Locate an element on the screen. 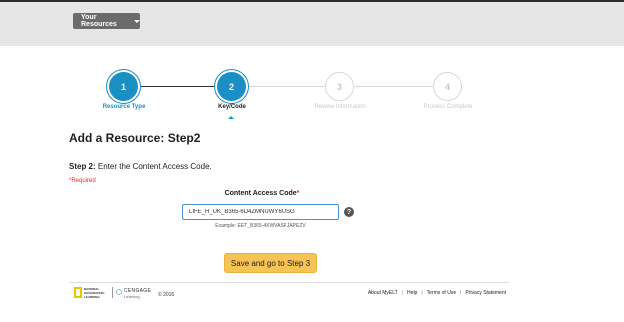 The height and width of the screenshot is (322, 624). save-and-continue-button: Save and go to Step 3 is located at coordinates (270, 263).